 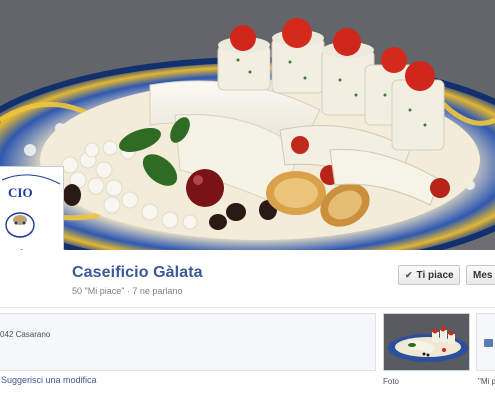 I want to click on page-title: Caseificio Gàlata, so click(x=137, y=273).